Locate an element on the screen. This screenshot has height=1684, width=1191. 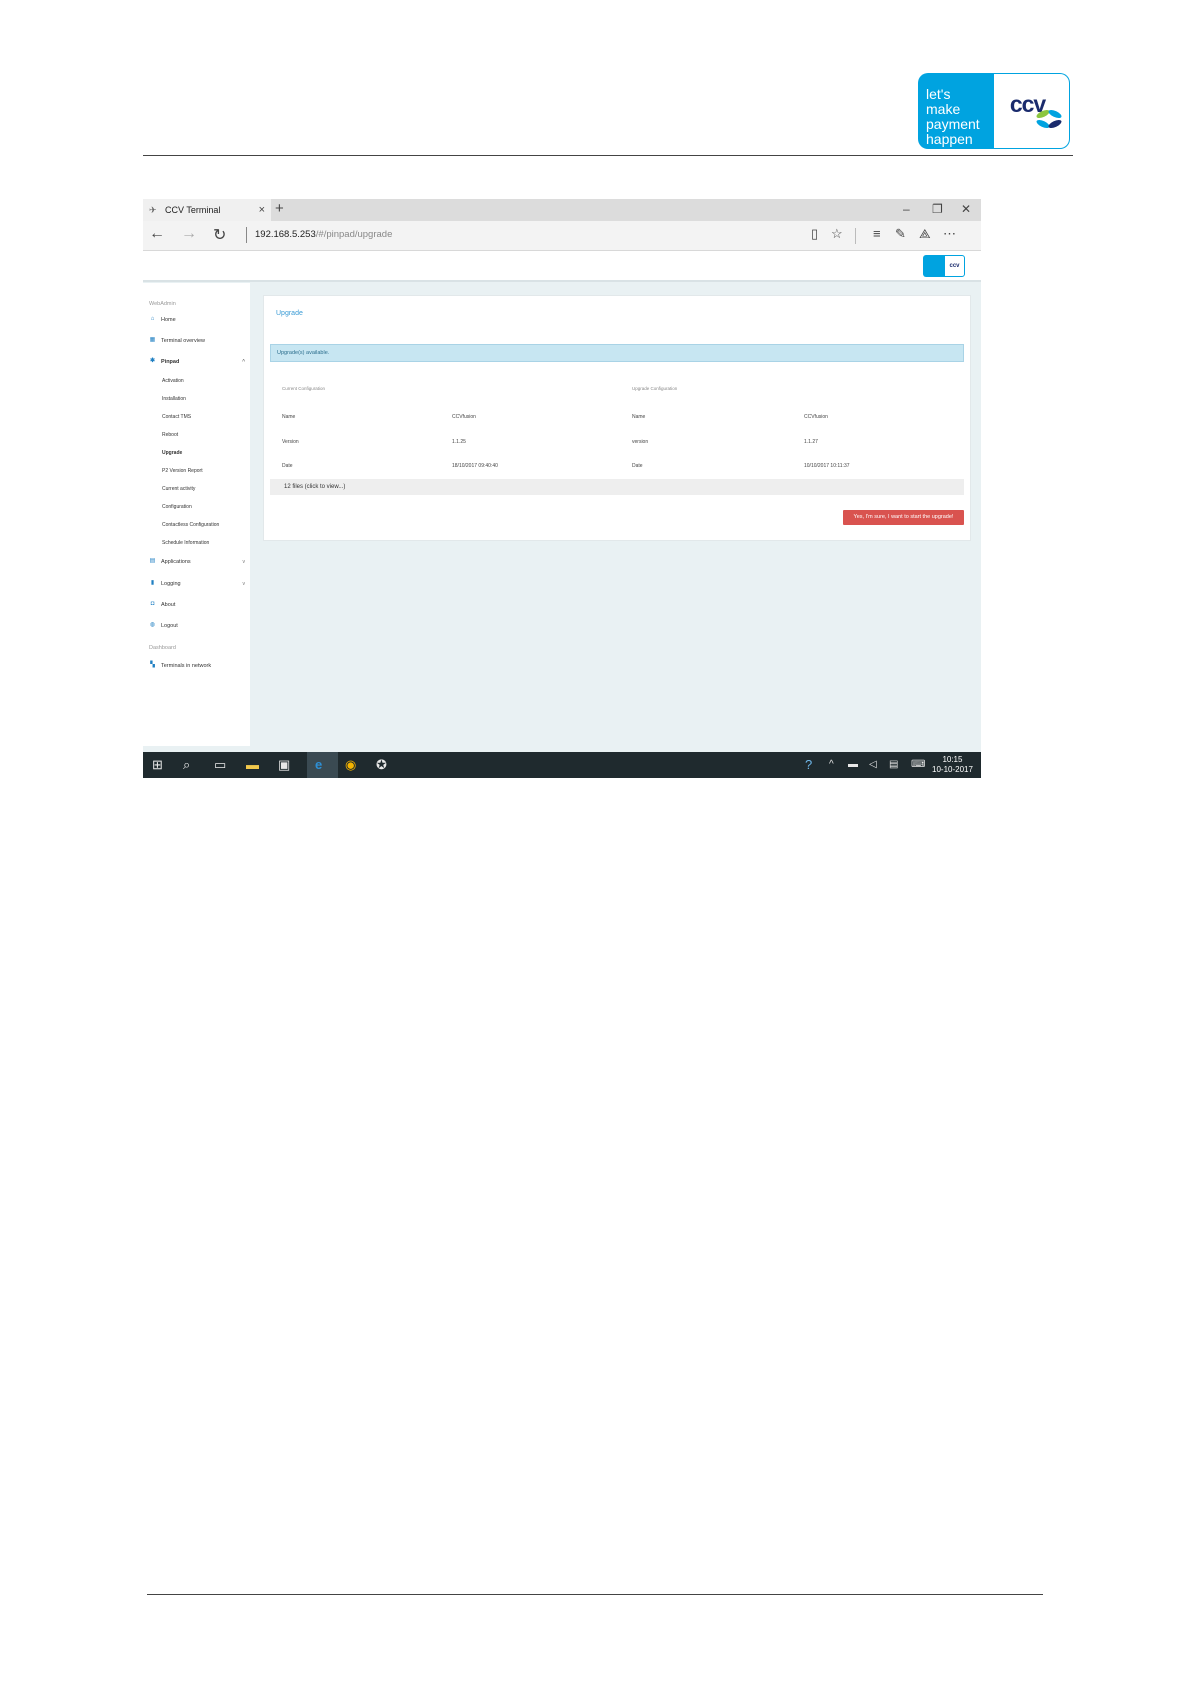
tab-title: CCV Terminal is located at coordinates (193, 210).